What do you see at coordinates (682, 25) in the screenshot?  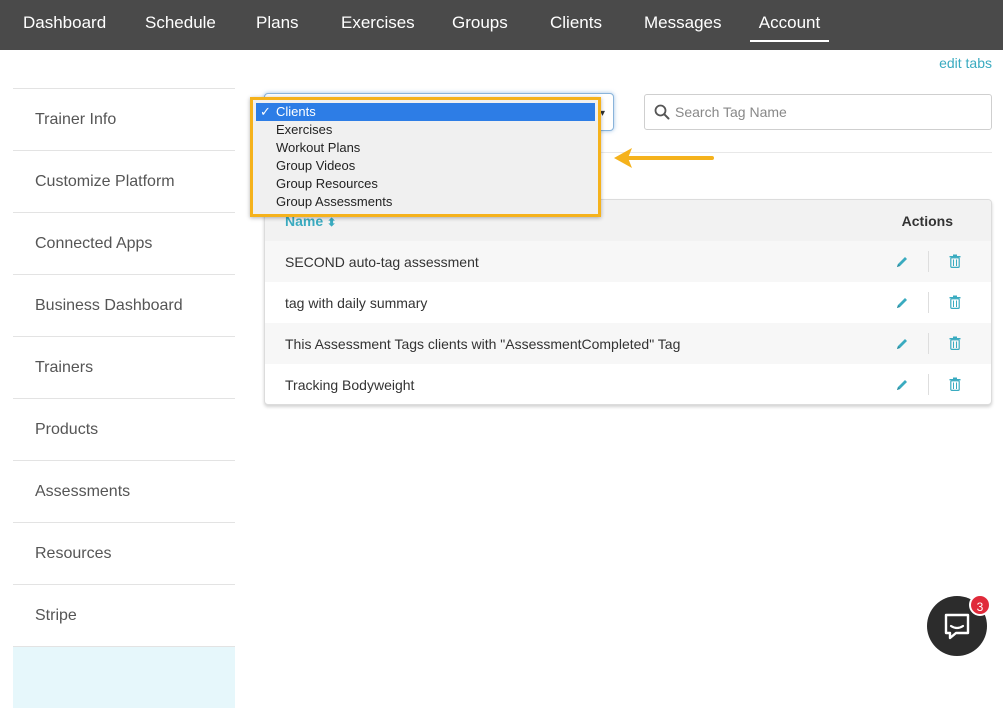 I see `tab-messages: Messages` at bounding box center [682, 25].